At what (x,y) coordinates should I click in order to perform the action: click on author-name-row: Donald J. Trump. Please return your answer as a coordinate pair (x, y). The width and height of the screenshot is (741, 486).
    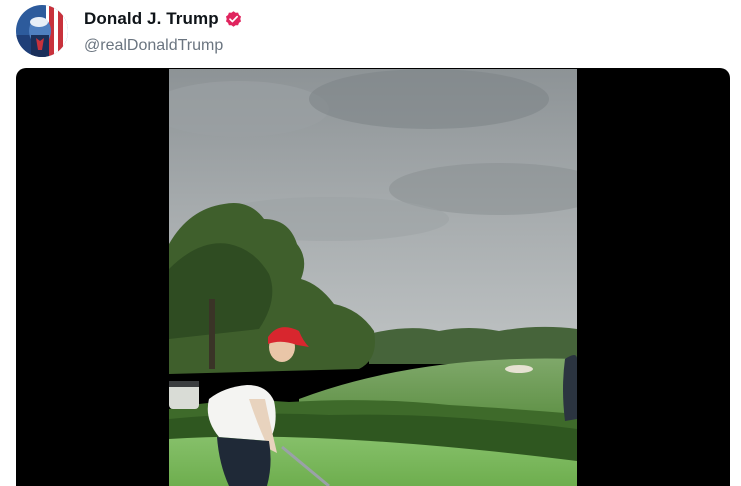
    Looking at the image, I should click on (163, 19).